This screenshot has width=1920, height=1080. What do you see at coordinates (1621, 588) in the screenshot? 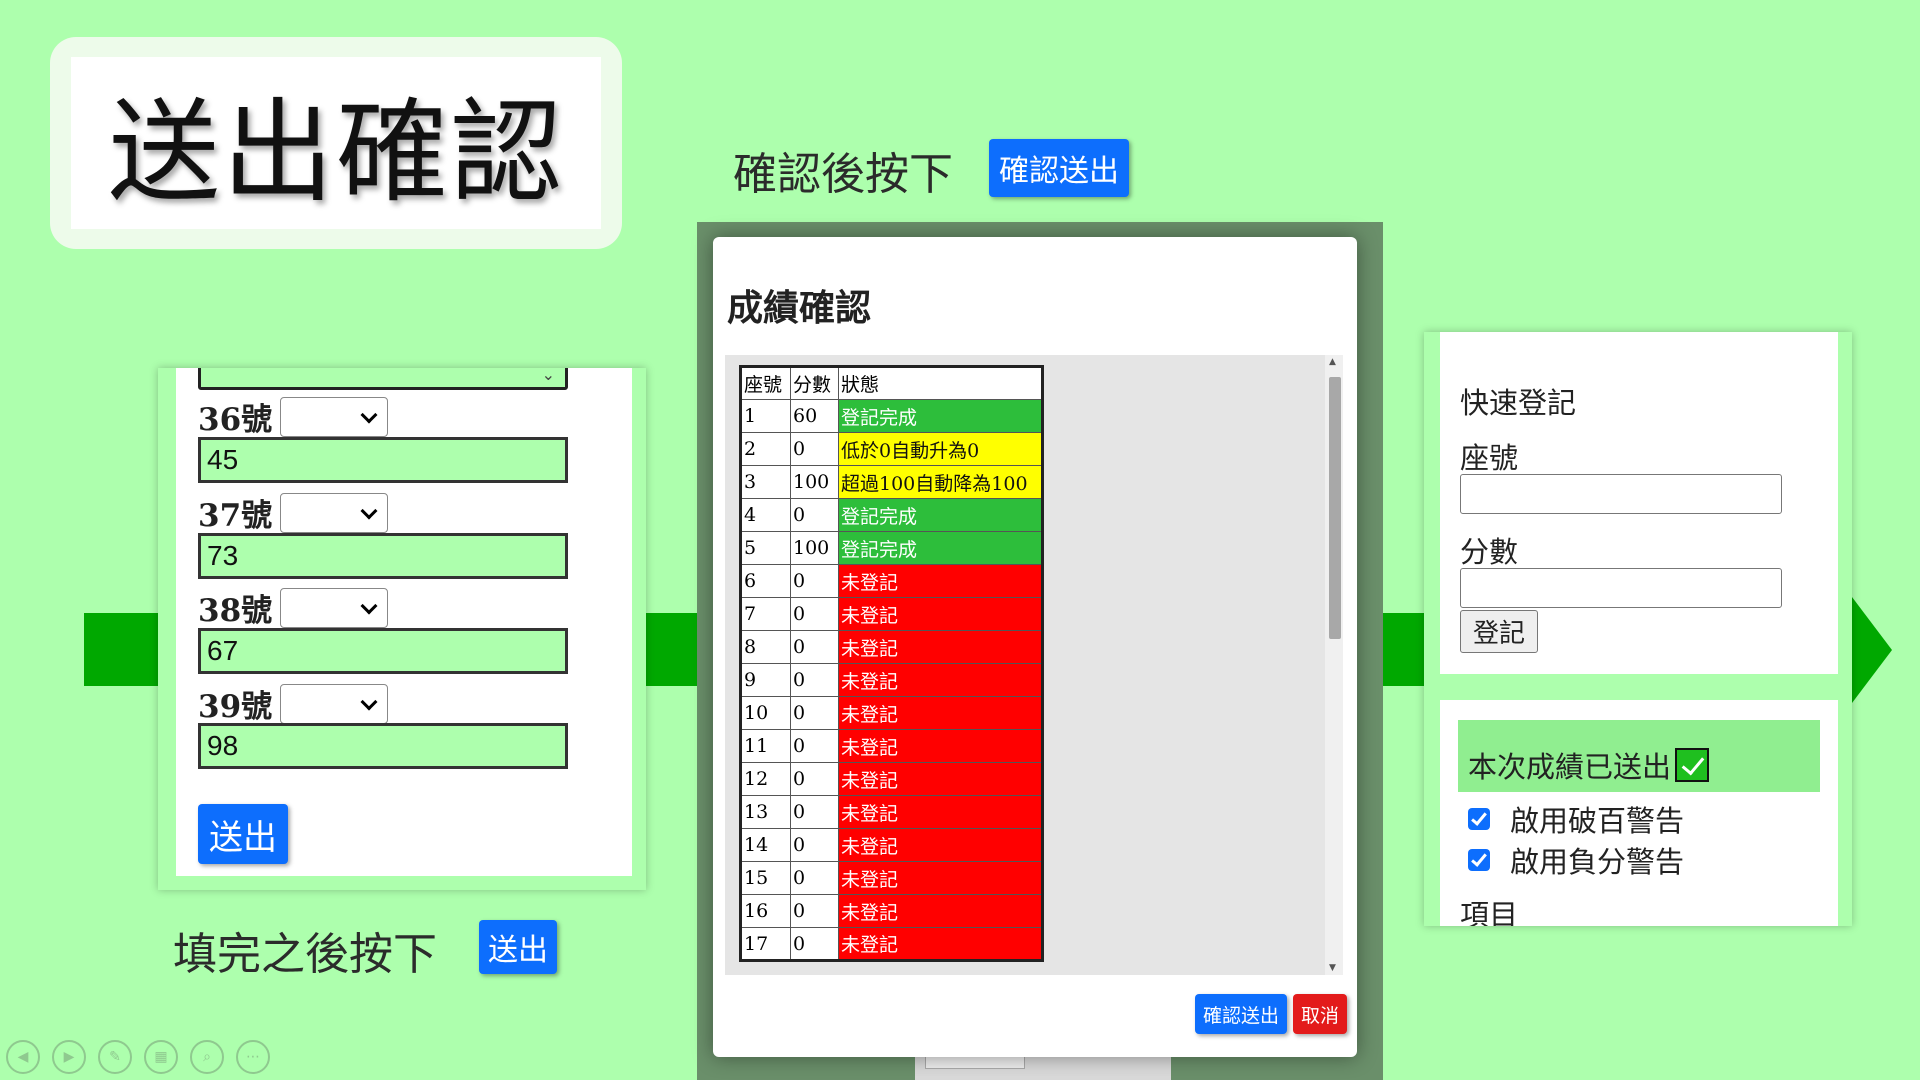
I see `score-field` at bounding box center [1621, 588].